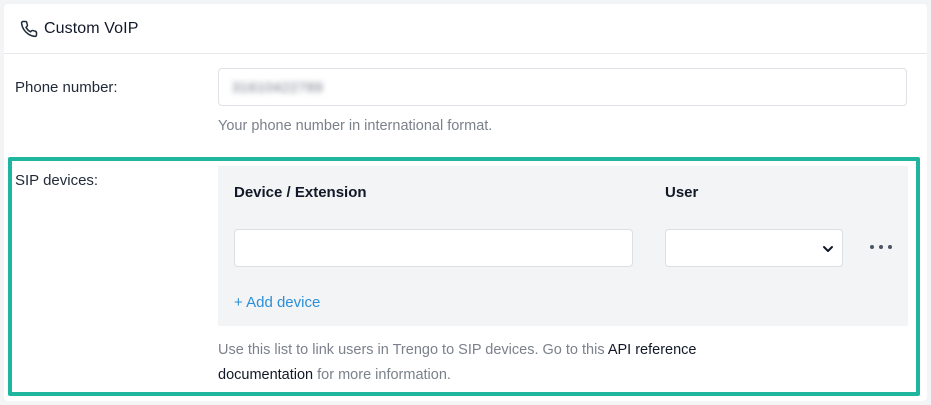 This screenshot has width=931, height=405. Describe the element at coordinates (300, 192) in the screenshot. I see `device-extension-header: Device / Extension` at that location.